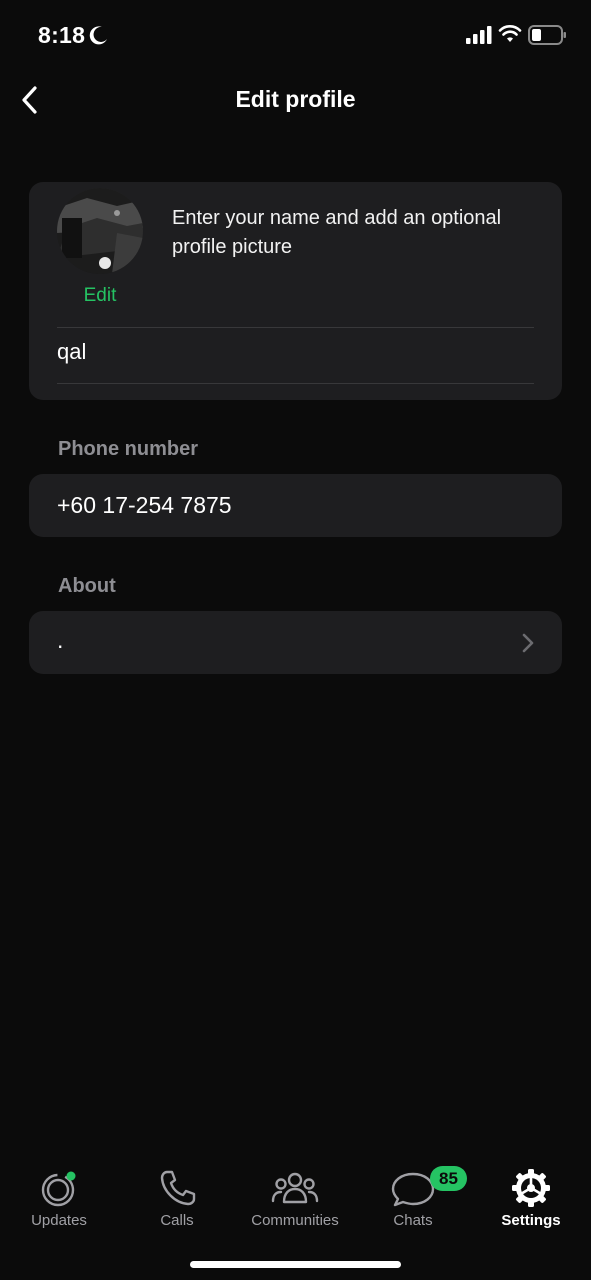 The width and height of the screenshot is (591, 1280). What do you see at coordinates (295, 505) in the screenshot?
I see `phone-number-field: +60 17-254 7875` at bounding box center [295, 505].